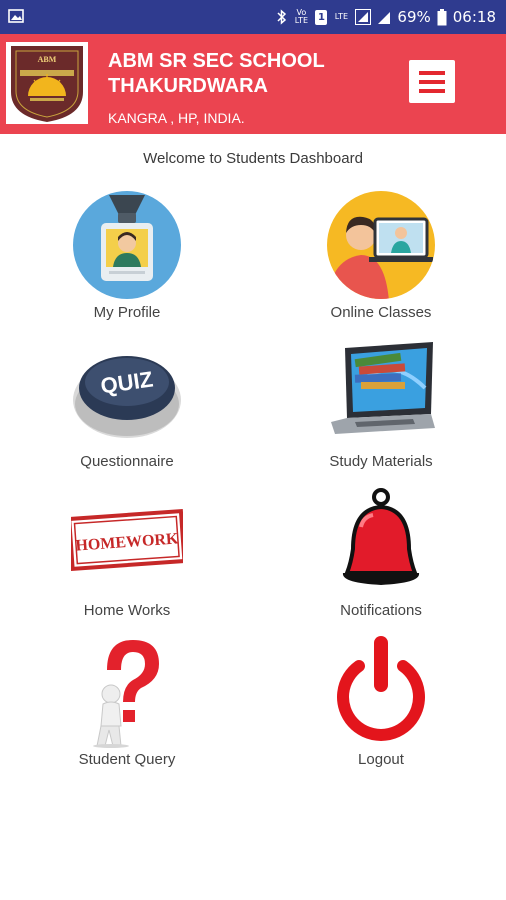 This screenshot has width=506, height=900. What do you see at coordinates (381, 688) in the screenshot?
I see `power-icon` at bounding box center [381, 688].